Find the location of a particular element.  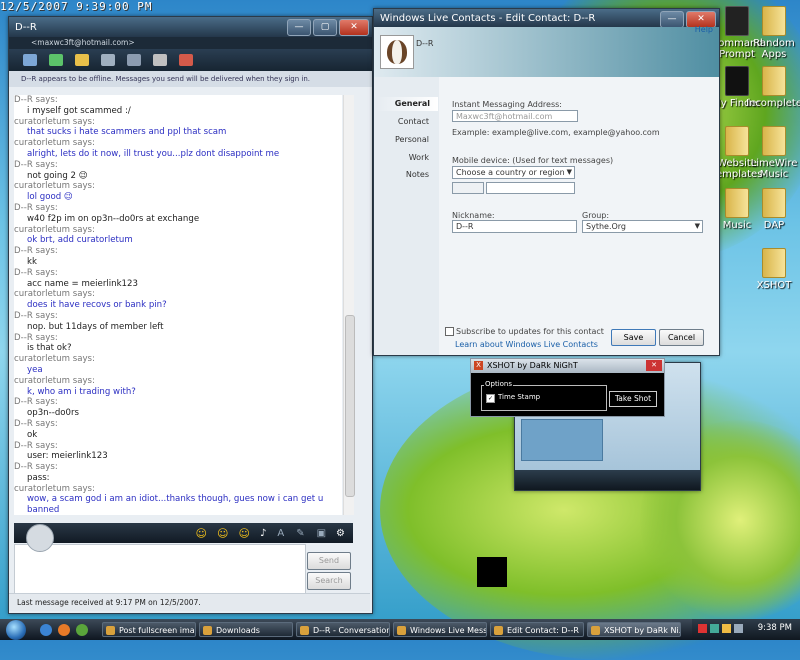

desktop-icon-xshot: XSHOT is located at coordinates (771, 269).